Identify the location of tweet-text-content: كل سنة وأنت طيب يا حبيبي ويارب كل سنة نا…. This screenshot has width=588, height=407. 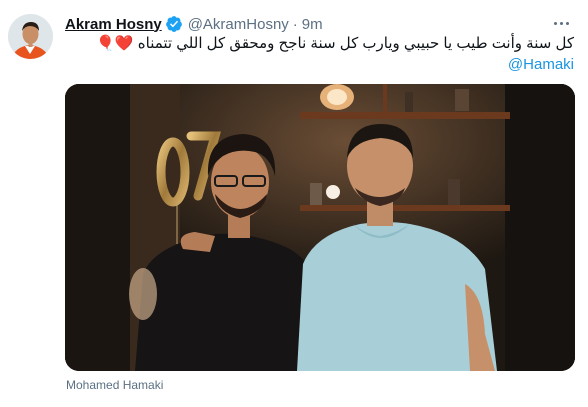
(355, 43).